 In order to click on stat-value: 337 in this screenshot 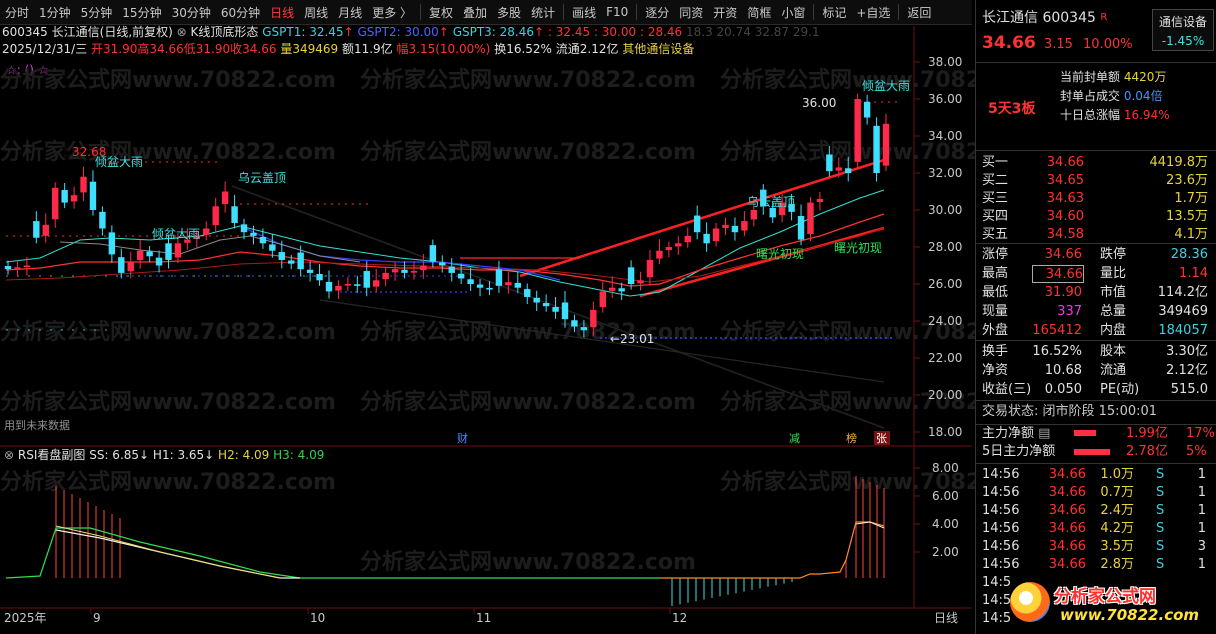, I will do `click(1069, 311)`.